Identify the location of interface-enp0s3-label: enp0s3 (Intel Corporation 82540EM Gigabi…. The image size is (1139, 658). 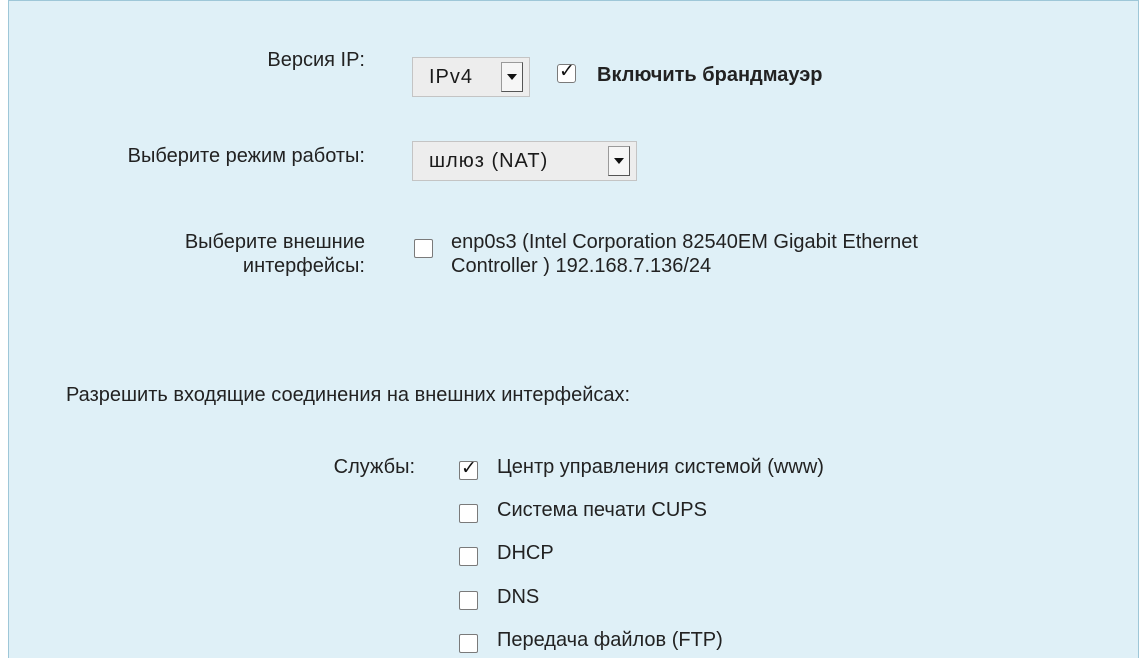
(684, 254).